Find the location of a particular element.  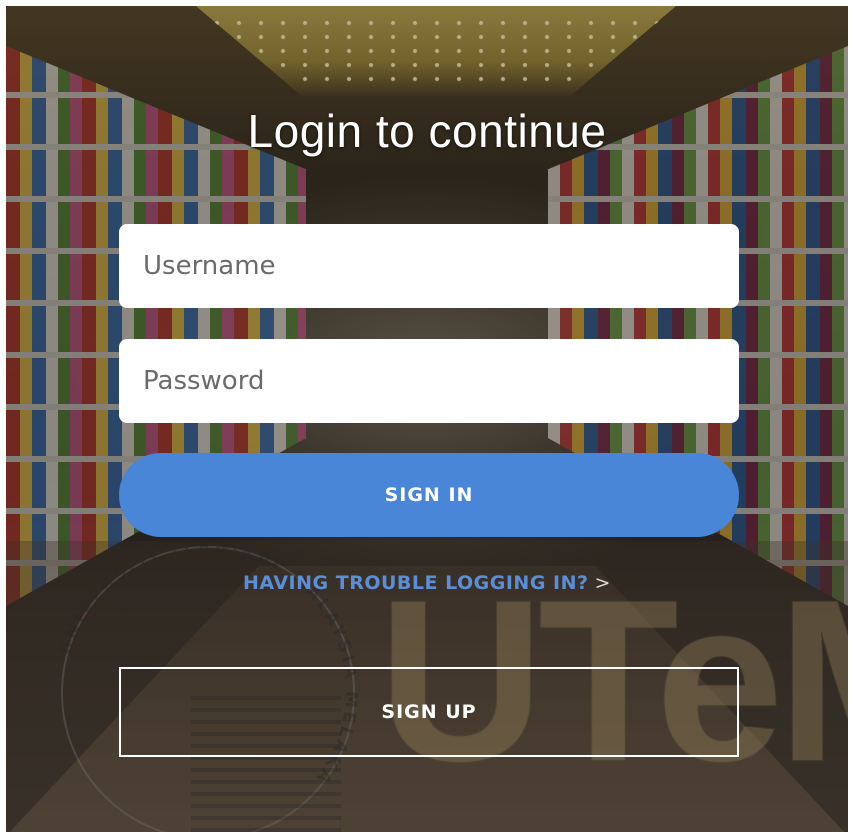

sign-up-button-label: SIGN UP is located at coordinates (429, 712).